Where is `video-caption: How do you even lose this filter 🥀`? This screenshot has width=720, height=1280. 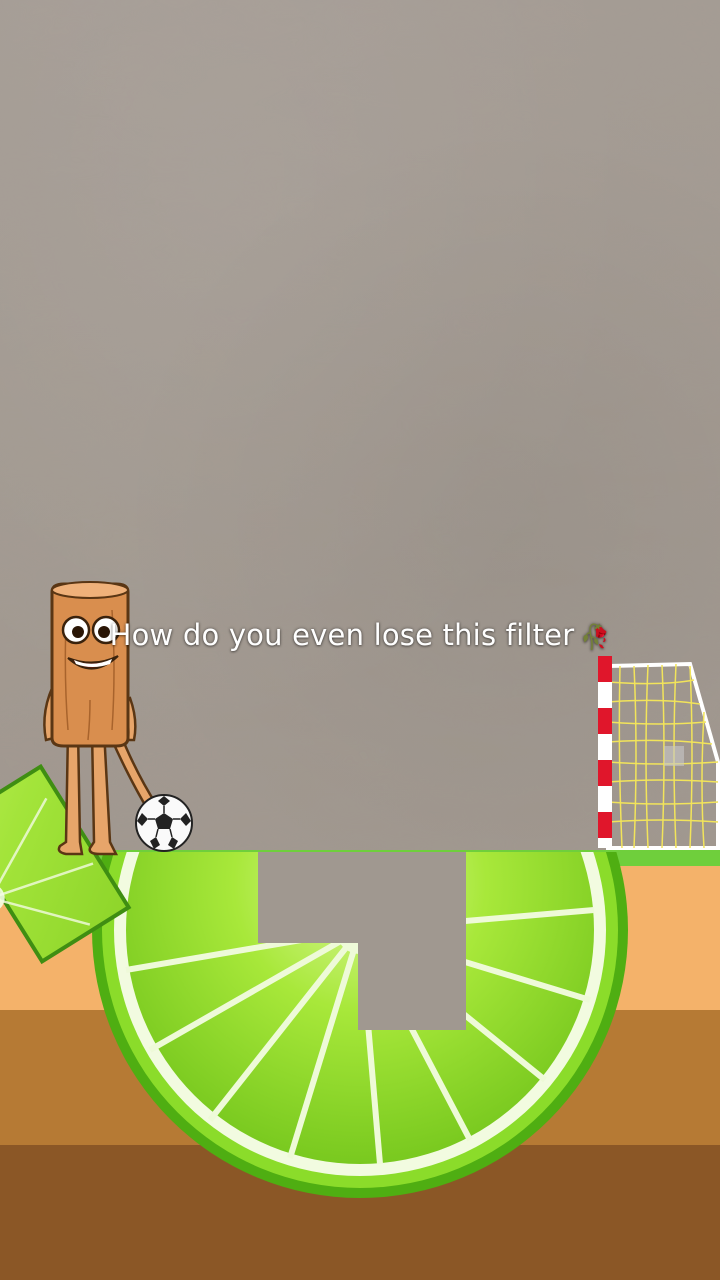 video-caption: How do you even lose this filter 🥀 is located at coordinates (360, 635).